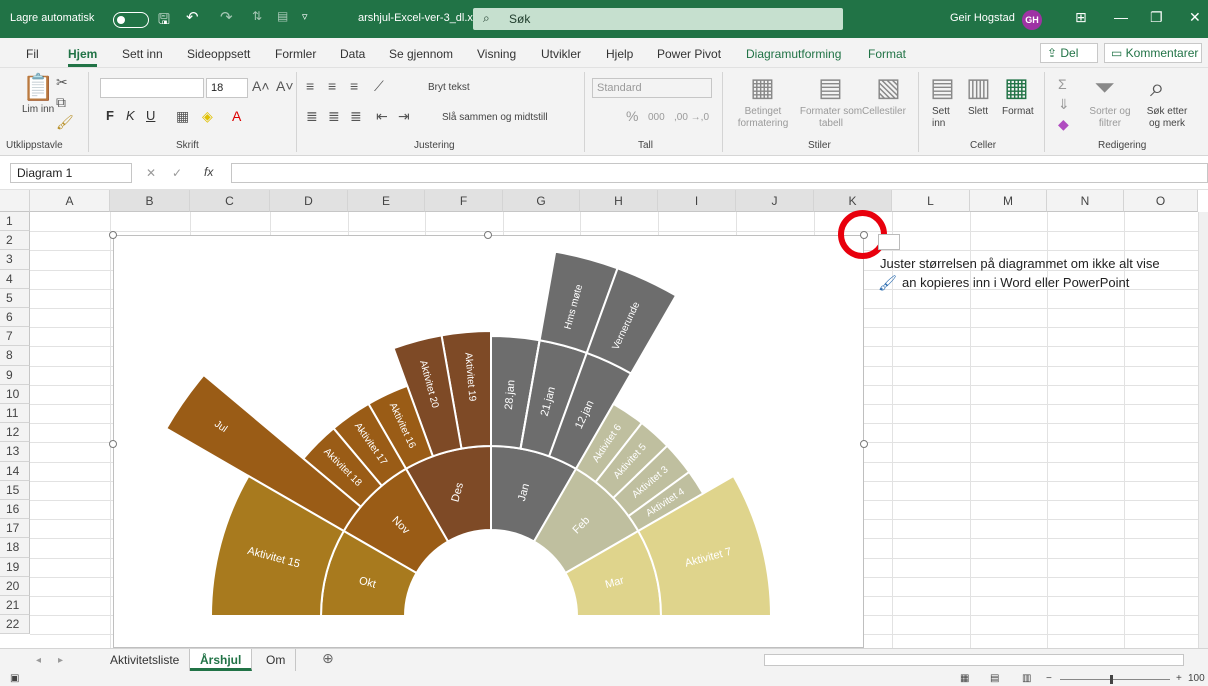  What do you see at coordinates (15, 356) in the screenshot?
I see `row-header: 8` at bounding box center [15, 356].